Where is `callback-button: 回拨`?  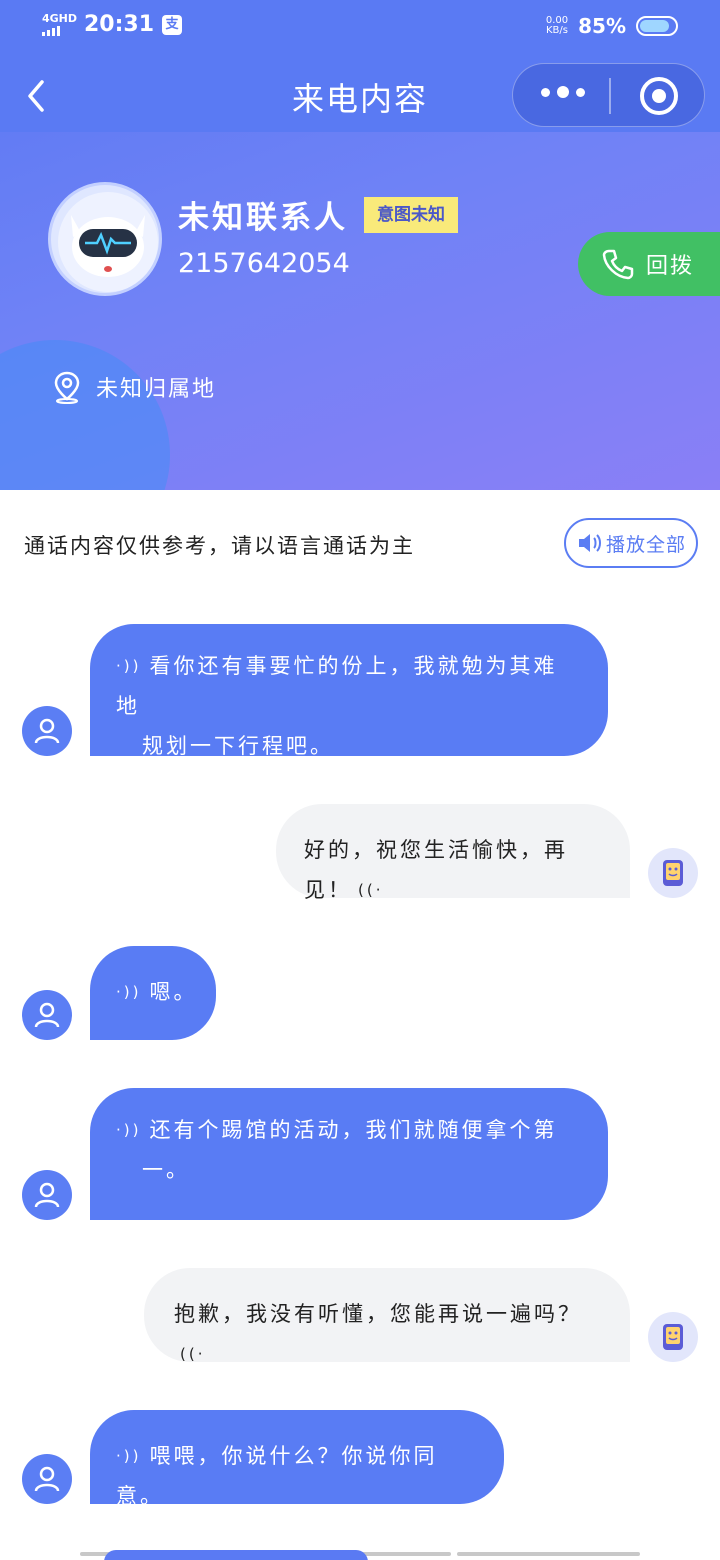
callback-button: 回拨 is located at coordinates (649, 264).